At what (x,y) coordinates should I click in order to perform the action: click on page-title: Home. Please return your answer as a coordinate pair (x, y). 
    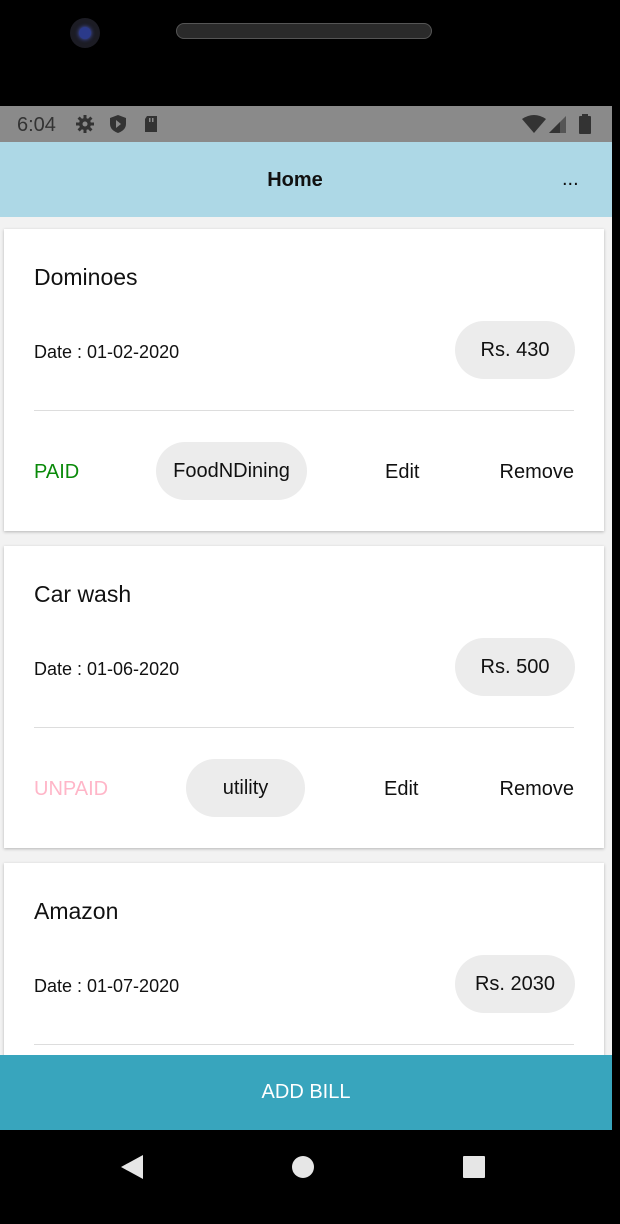
    Looking at the image, I should click on (295, 180).